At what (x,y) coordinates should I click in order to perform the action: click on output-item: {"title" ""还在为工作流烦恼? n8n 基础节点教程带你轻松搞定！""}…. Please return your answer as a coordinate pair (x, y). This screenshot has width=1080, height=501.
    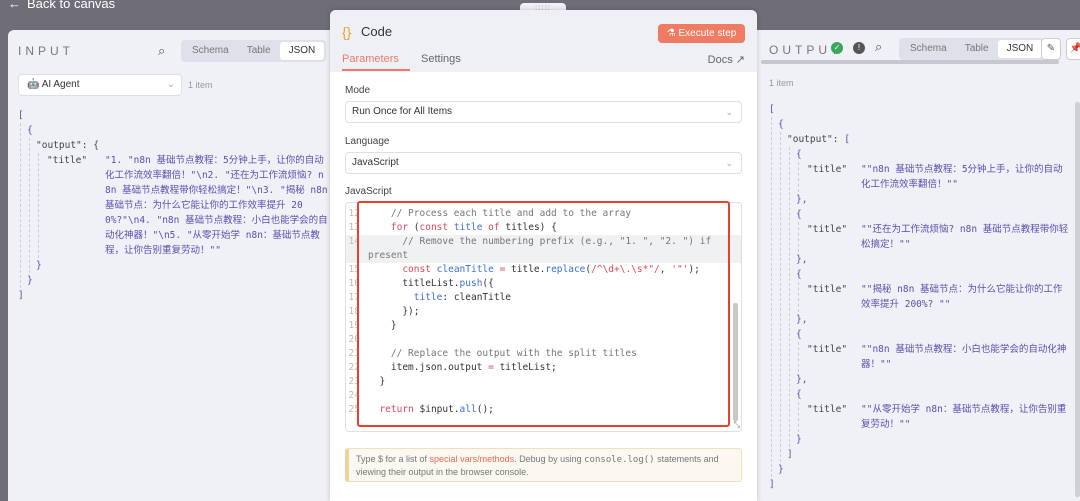
    Looking at the image, I should click on (932, 237).